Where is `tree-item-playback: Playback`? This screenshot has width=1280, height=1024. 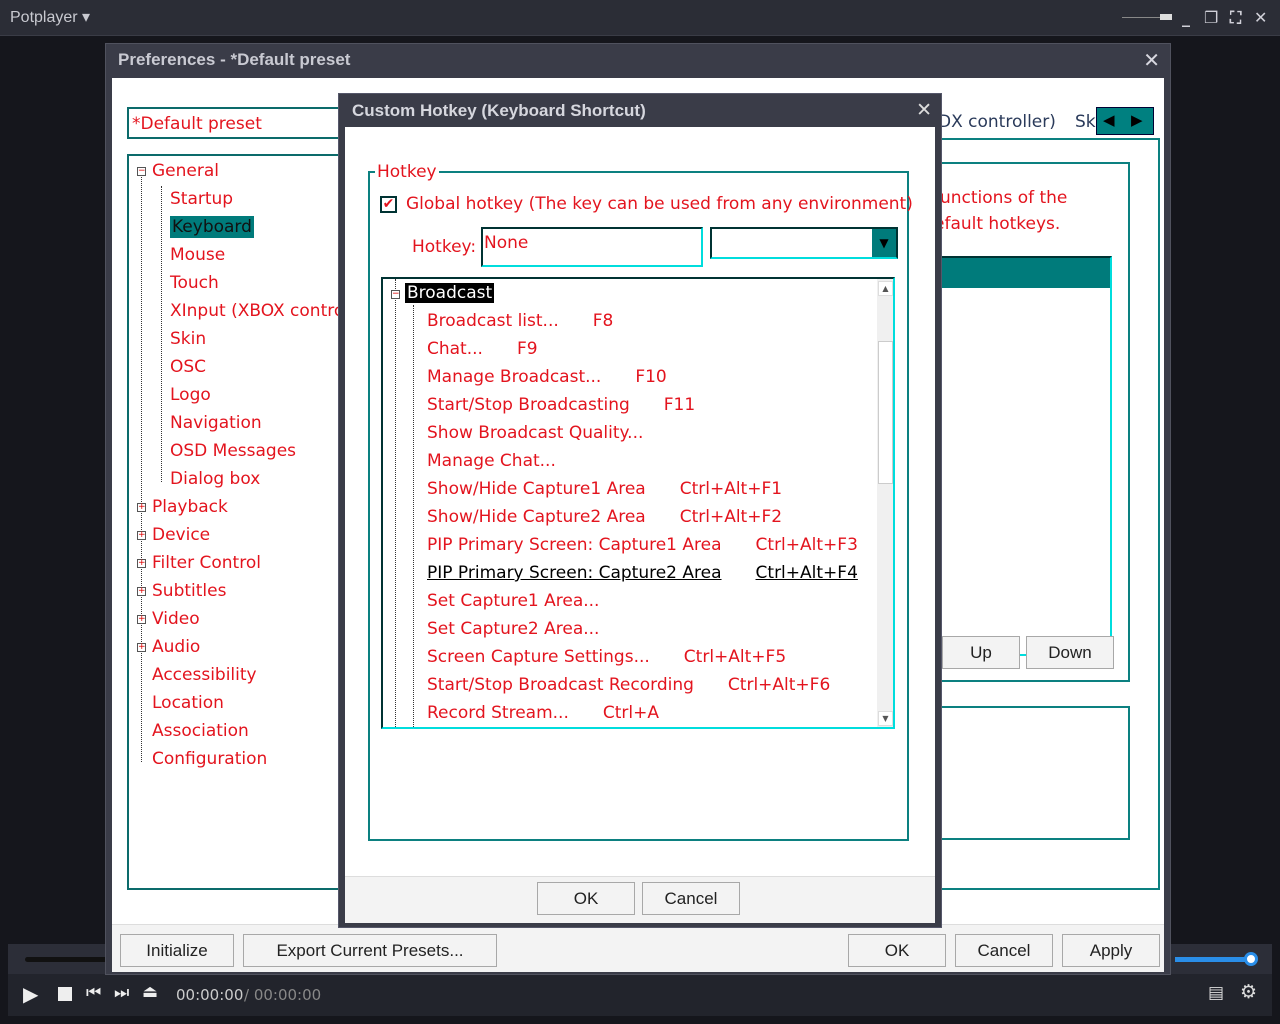
tree-item-playback: Playback is located at coordinates (190, 507).